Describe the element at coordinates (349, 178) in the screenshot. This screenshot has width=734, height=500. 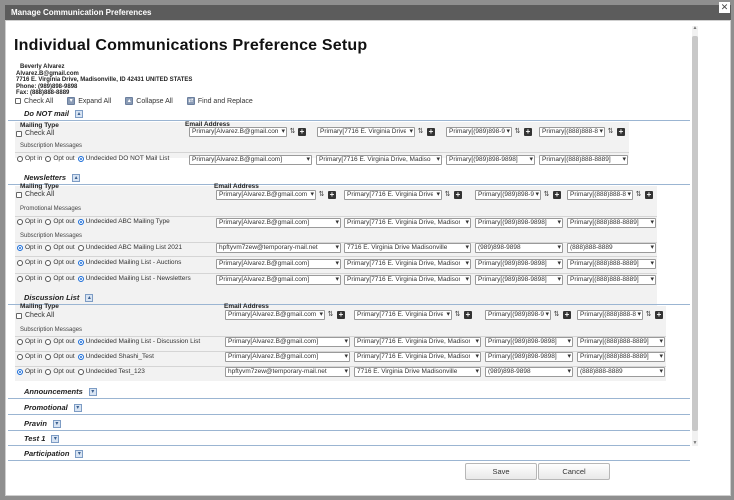
I see `section-newsletters: Newsletters ▴` at that location.